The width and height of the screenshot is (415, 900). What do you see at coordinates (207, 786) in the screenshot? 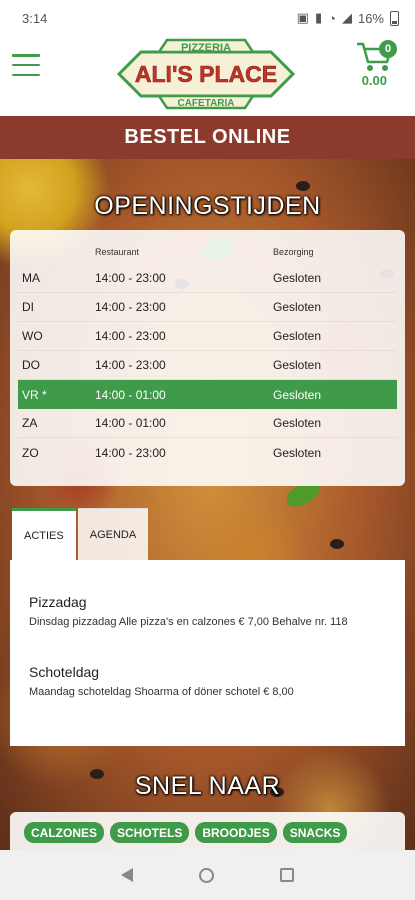
I see `quick-links-title: SNEL NAAR` at bounding box center [207, 786].